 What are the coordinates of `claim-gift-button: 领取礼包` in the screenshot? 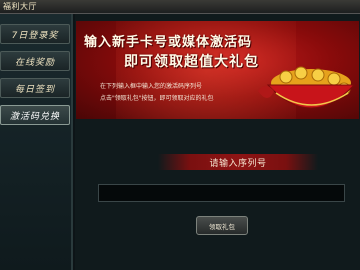 It's located at (222, 225).